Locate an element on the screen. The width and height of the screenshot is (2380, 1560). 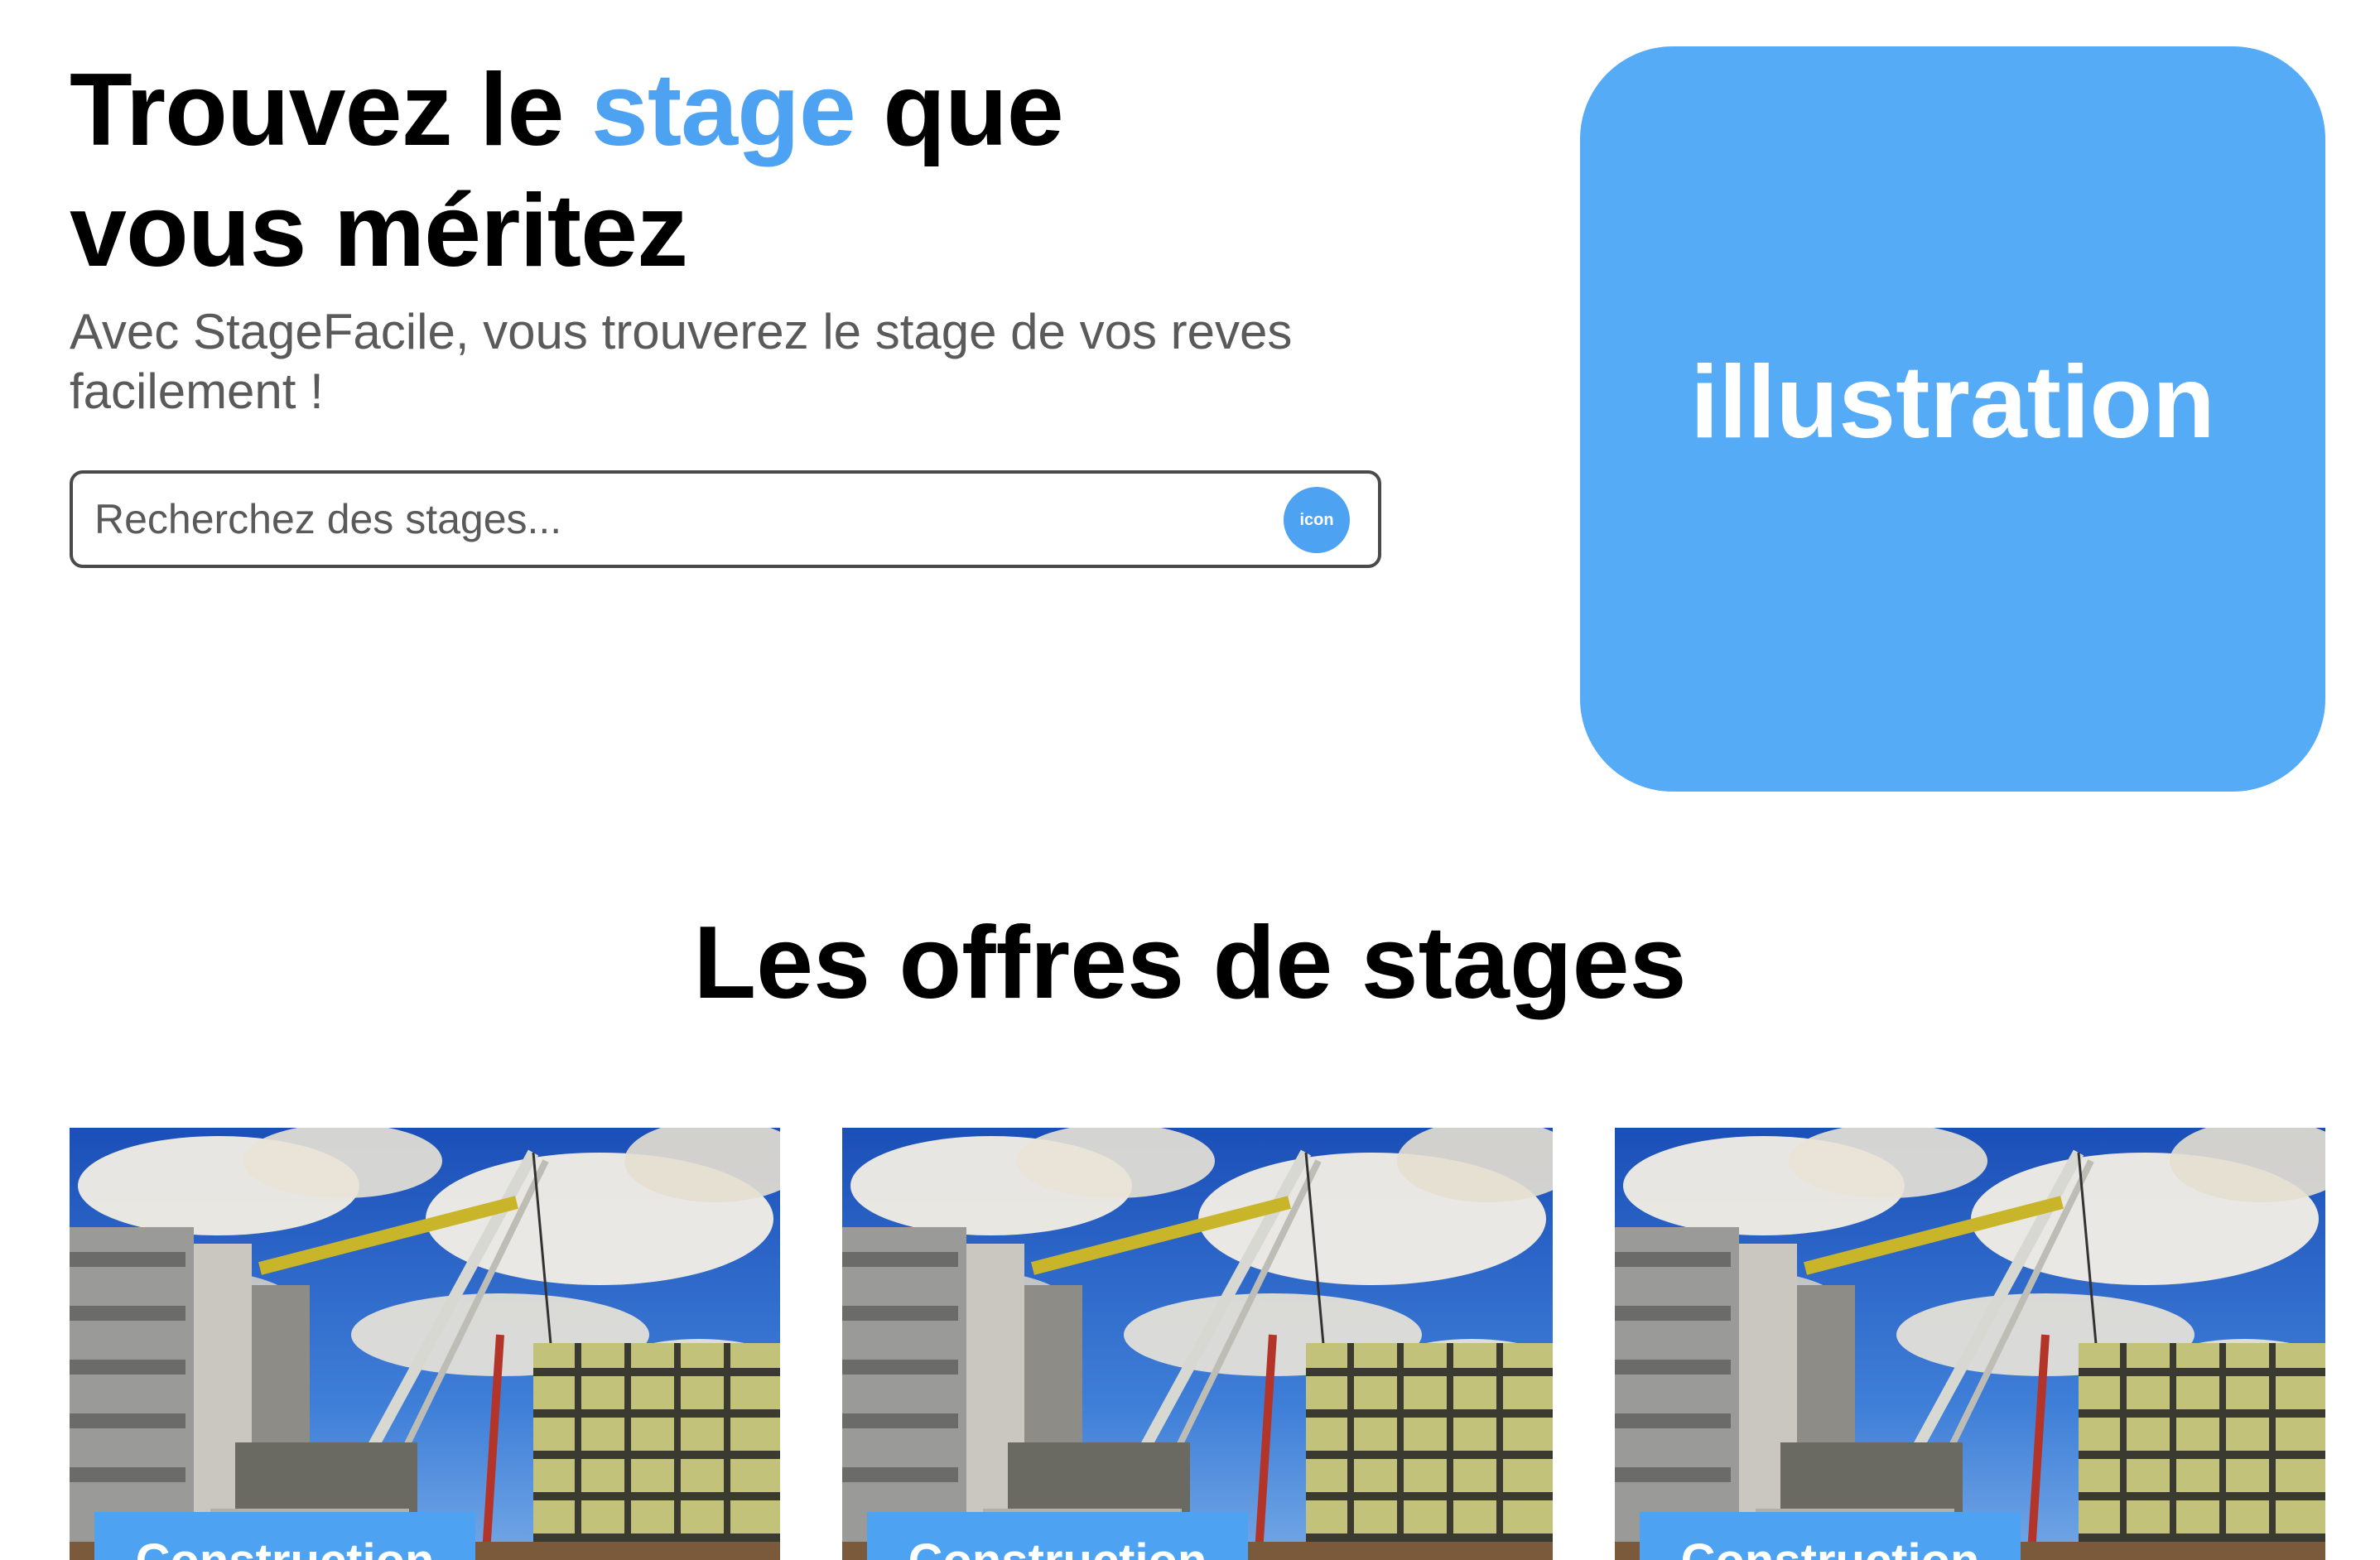
search-icon: icon is located at coordinates (1316, 519).